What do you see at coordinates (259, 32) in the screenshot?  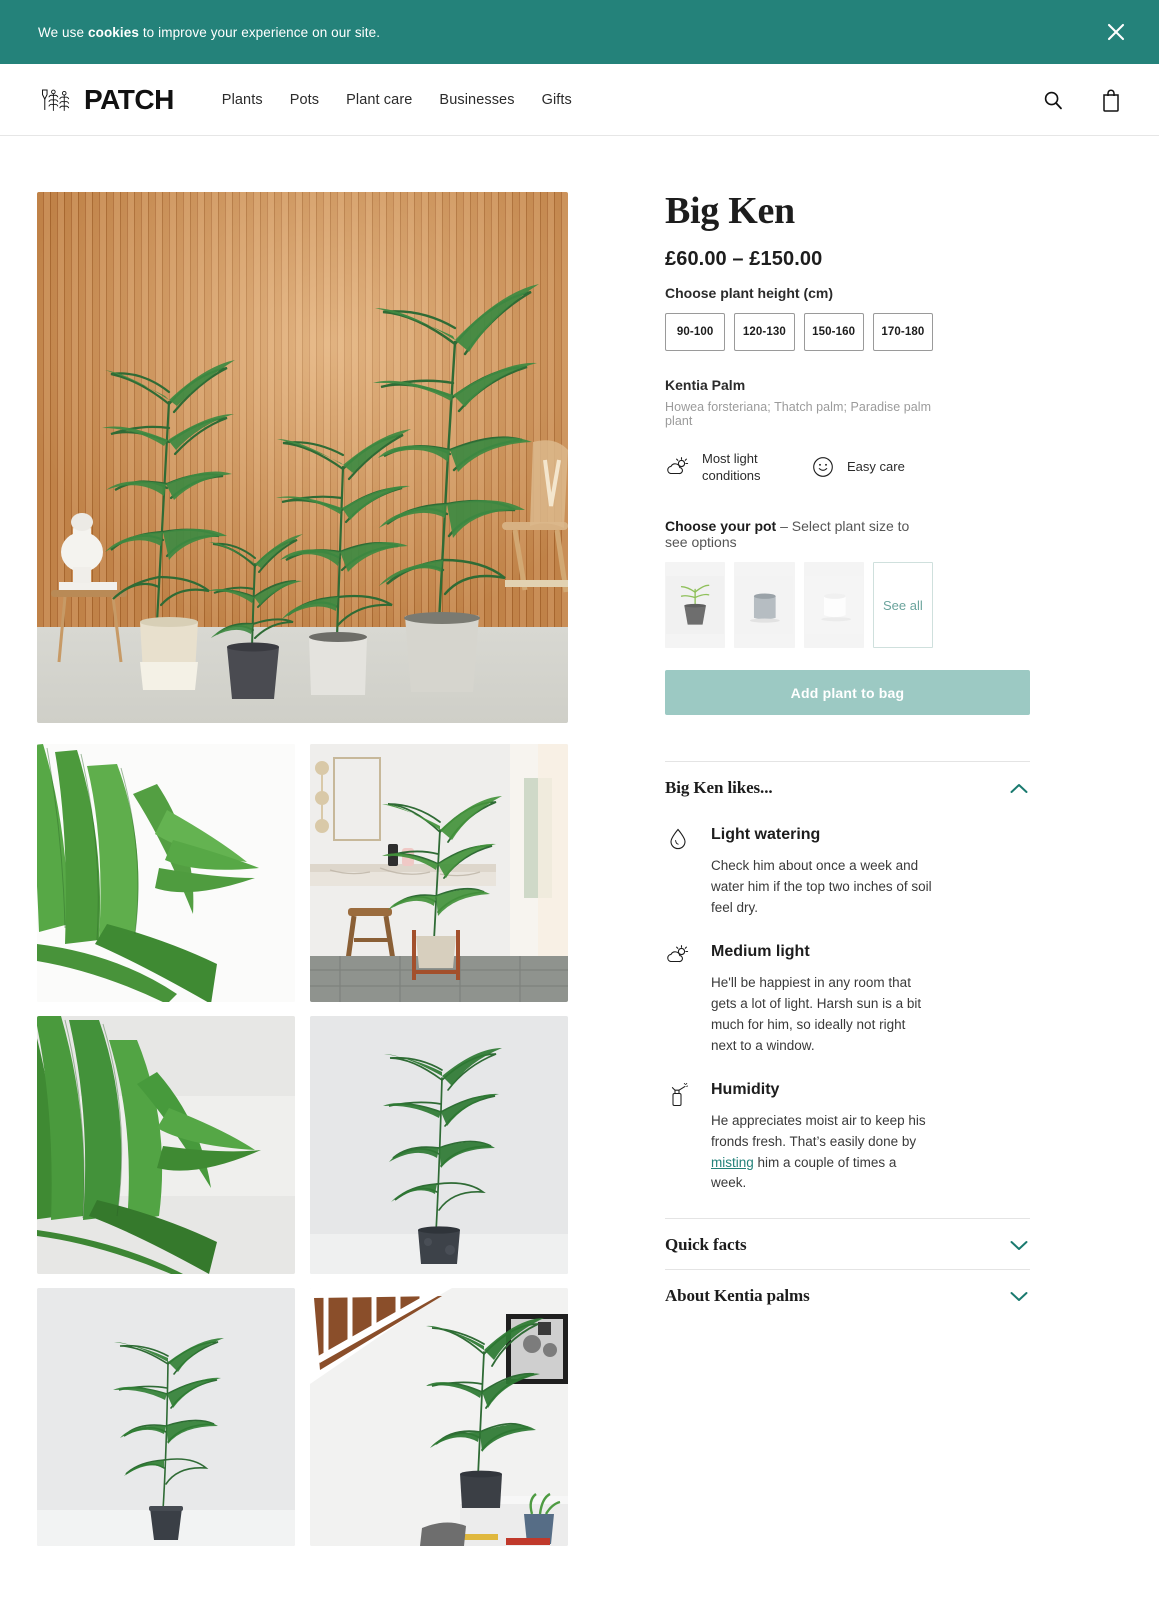 I see `cookie-text-after: to improve your experience on our site.` at bounding box center [259, 32].